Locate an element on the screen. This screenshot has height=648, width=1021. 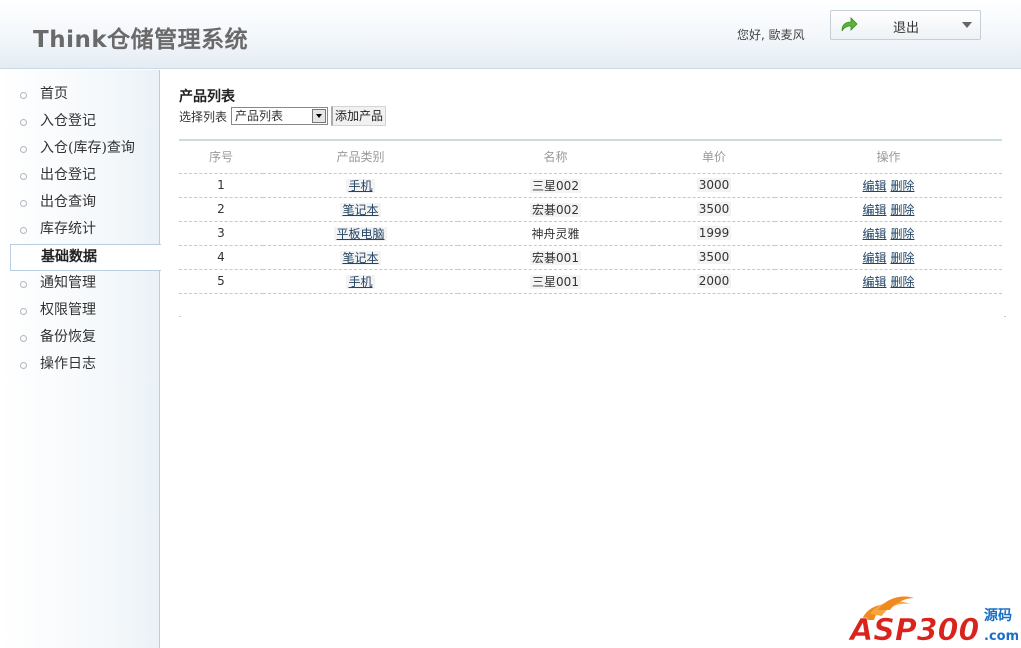
cell-price: 1999 is located at coordinates (714, 233).